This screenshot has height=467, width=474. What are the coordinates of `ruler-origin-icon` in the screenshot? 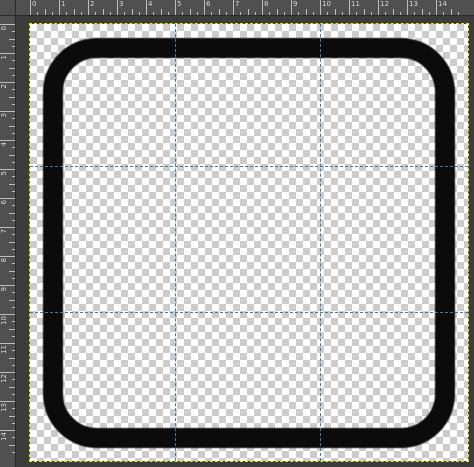 It's located at (8, 8).